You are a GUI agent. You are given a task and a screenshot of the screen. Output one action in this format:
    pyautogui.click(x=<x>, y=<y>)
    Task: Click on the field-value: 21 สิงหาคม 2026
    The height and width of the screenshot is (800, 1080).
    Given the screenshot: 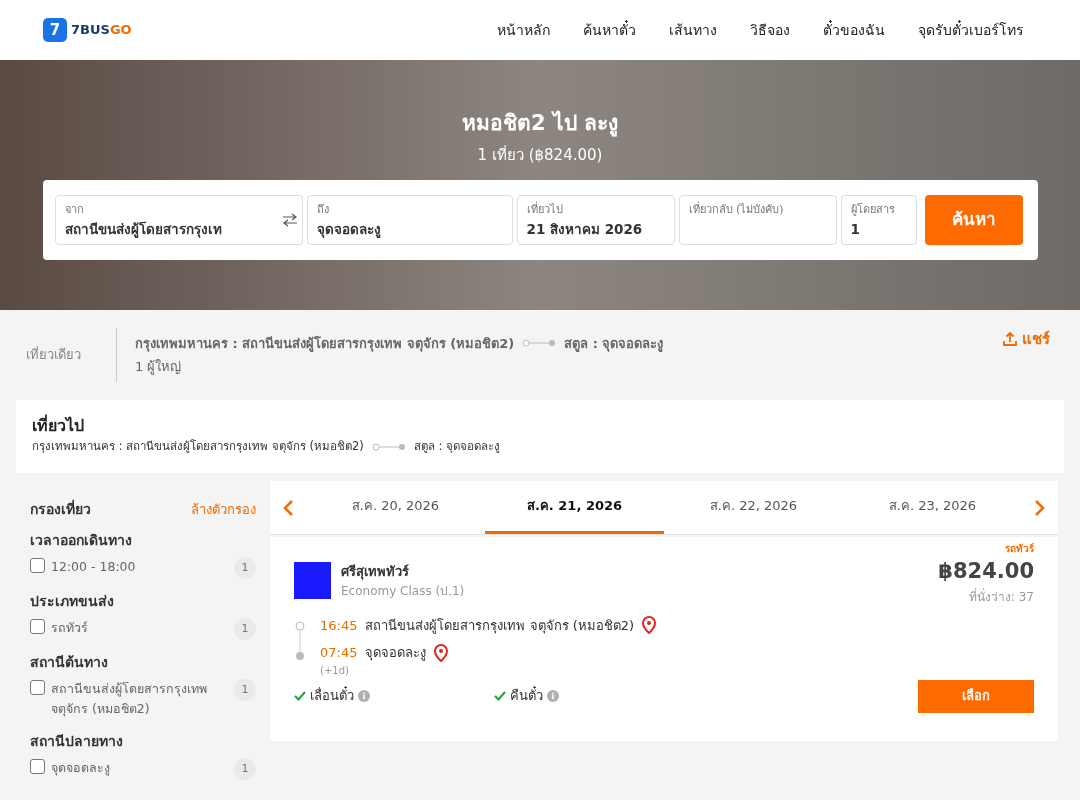 What is the action you would take?
    pyautogui.click(x=585, y=229)
    